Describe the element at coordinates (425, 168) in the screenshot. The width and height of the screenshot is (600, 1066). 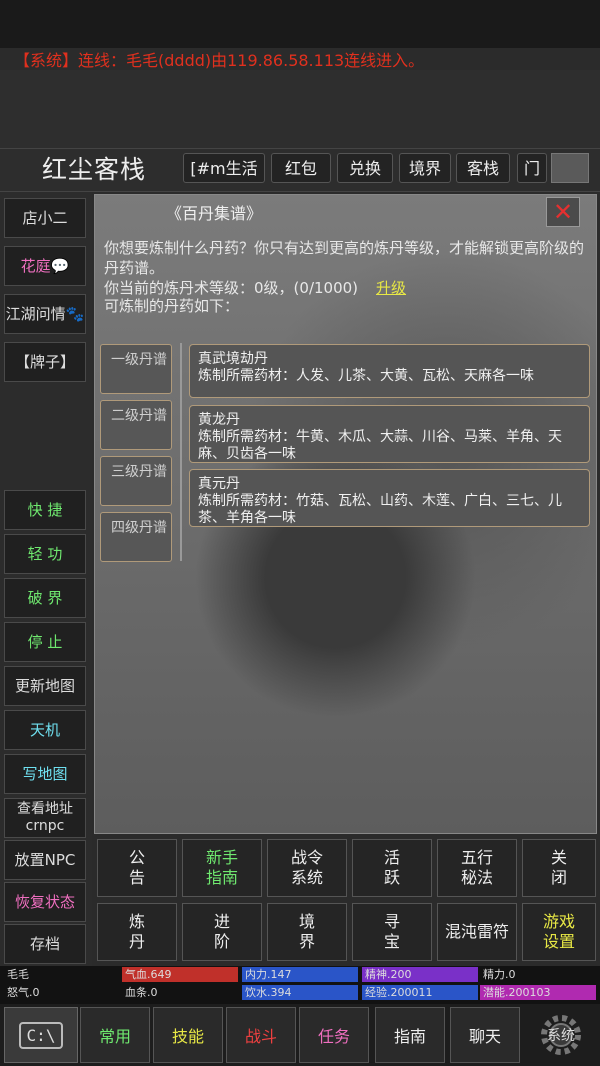
I see `realm-button: 境界` at that location.